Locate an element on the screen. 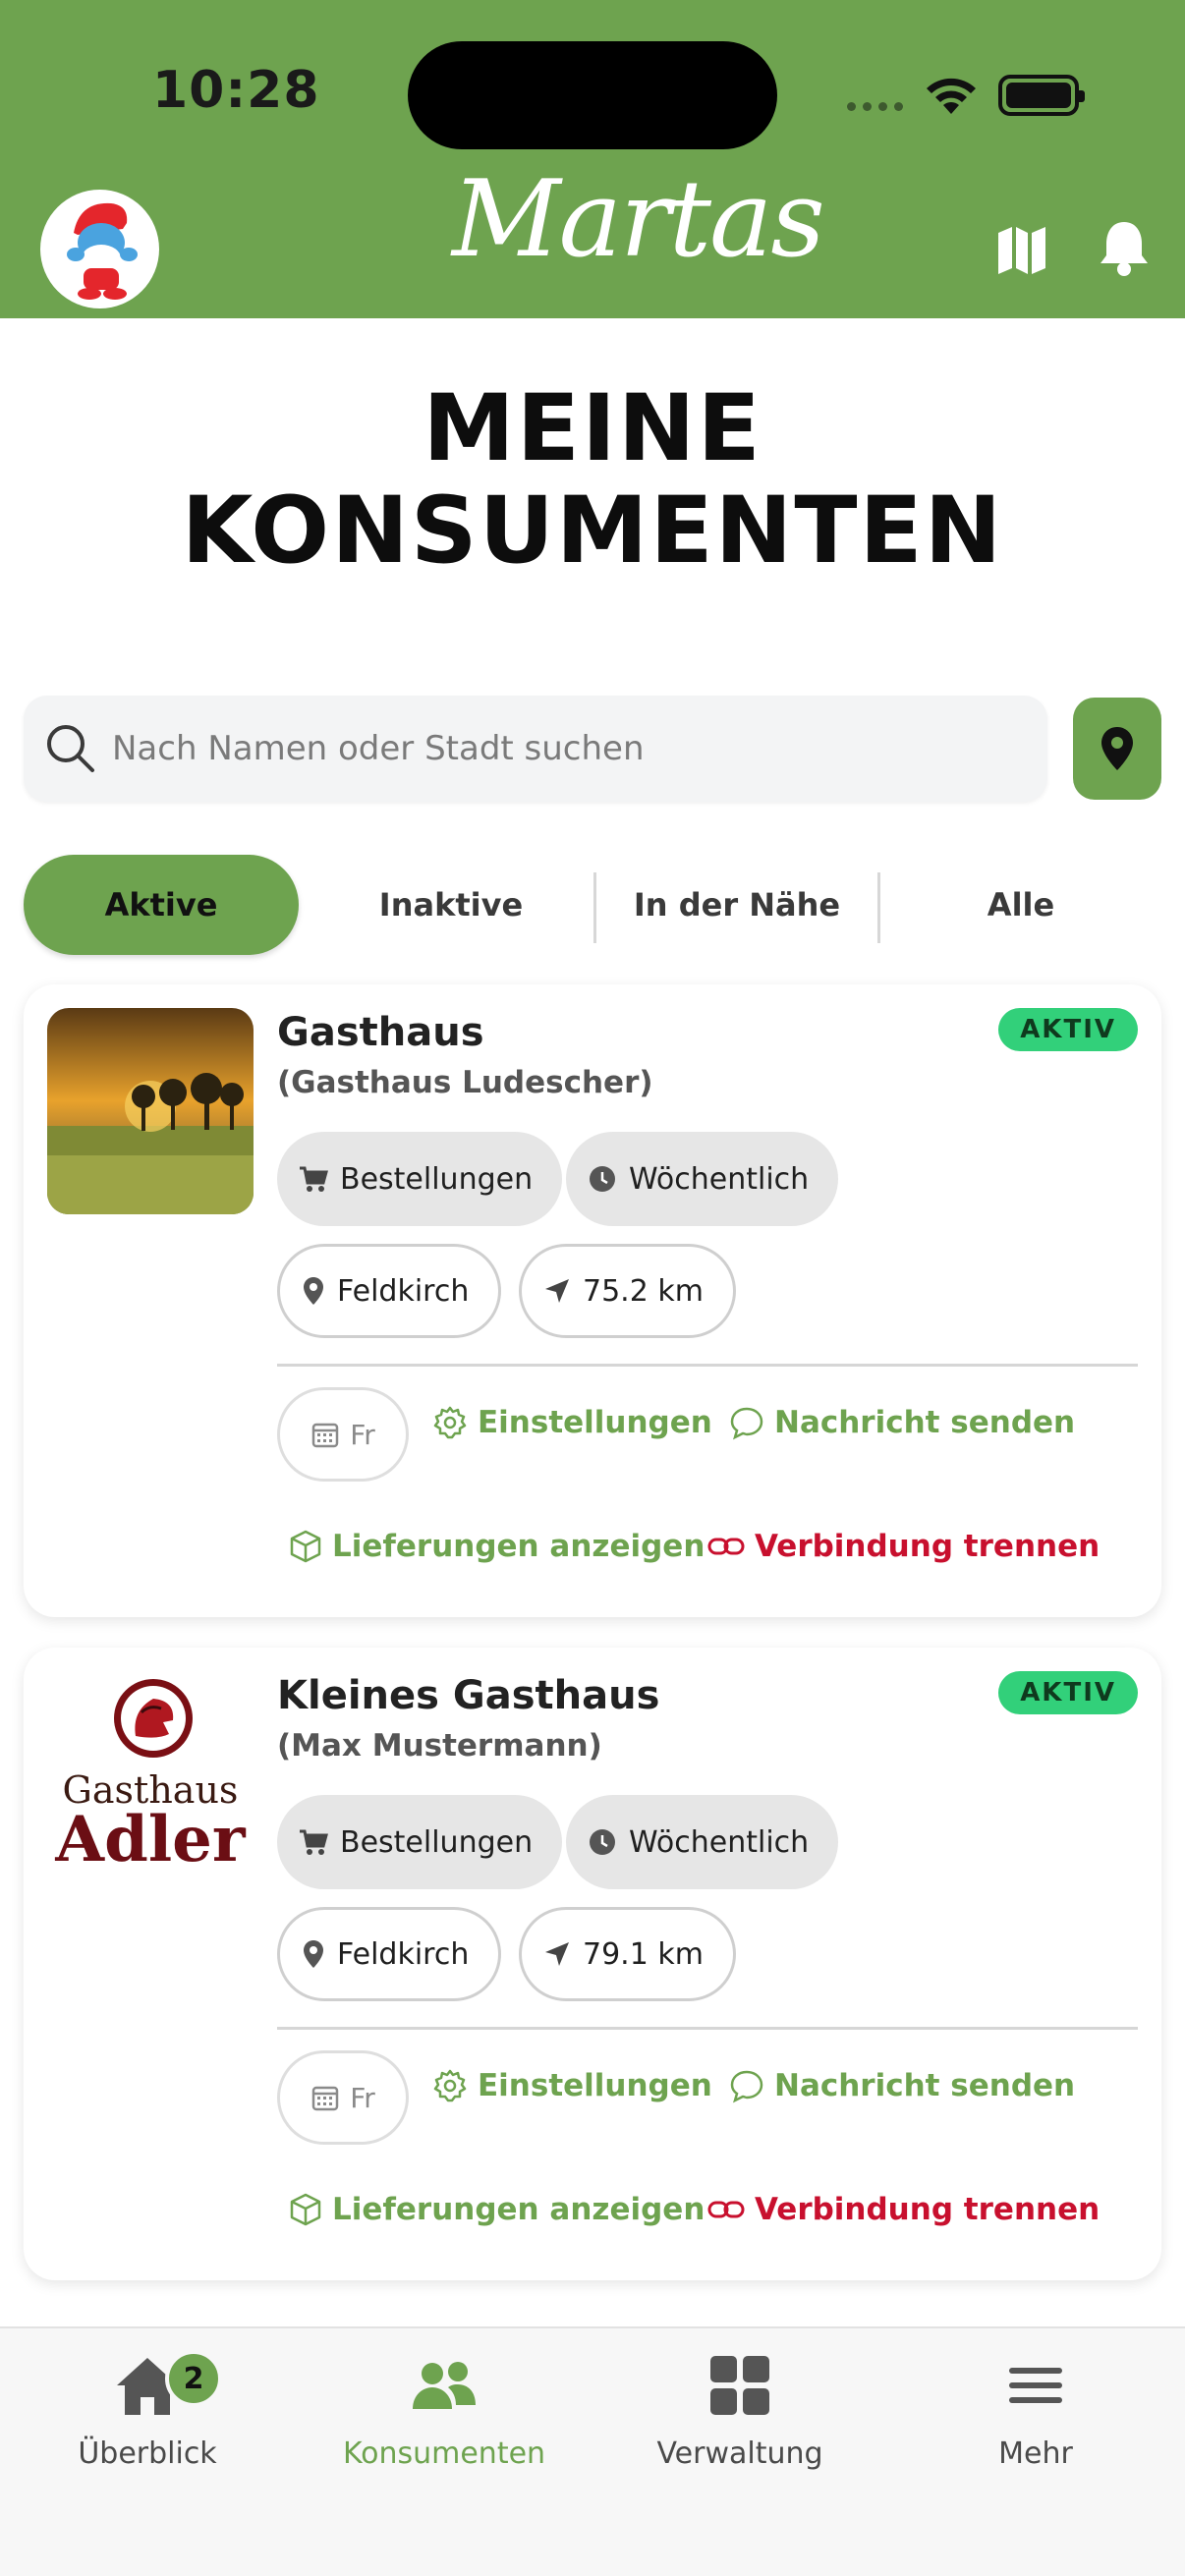 The height and width of the screenshot is (2576, 1185). search-icon is located at coordinates (70, 748).